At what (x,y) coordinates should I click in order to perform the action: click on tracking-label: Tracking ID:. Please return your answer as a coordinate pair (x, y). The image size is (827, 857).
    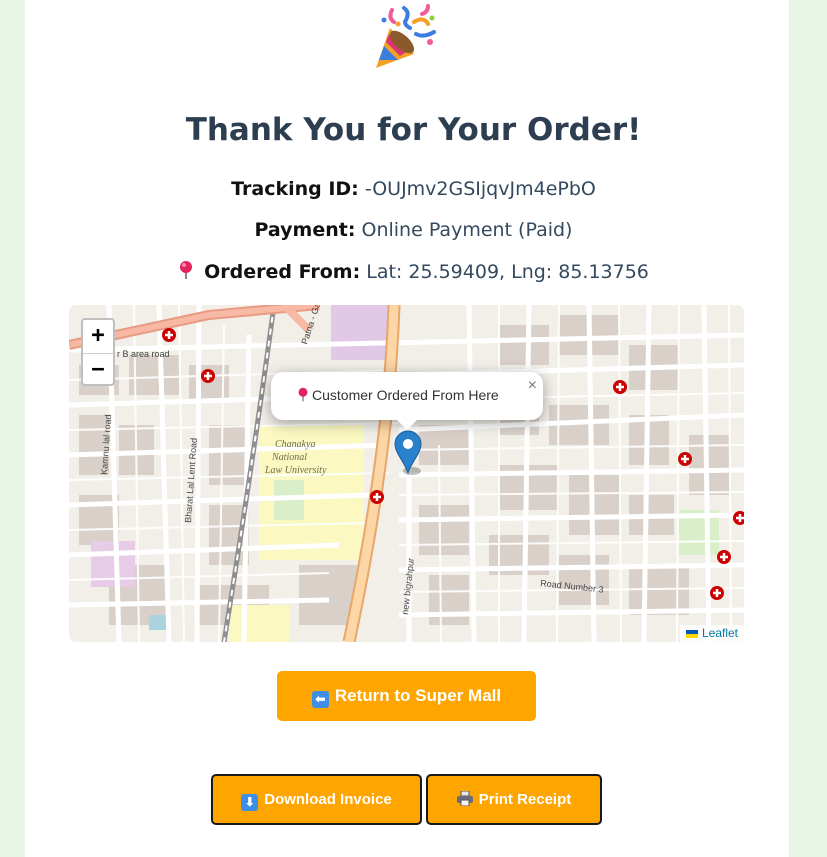
    Looking at the image, I should click on (295, 189).